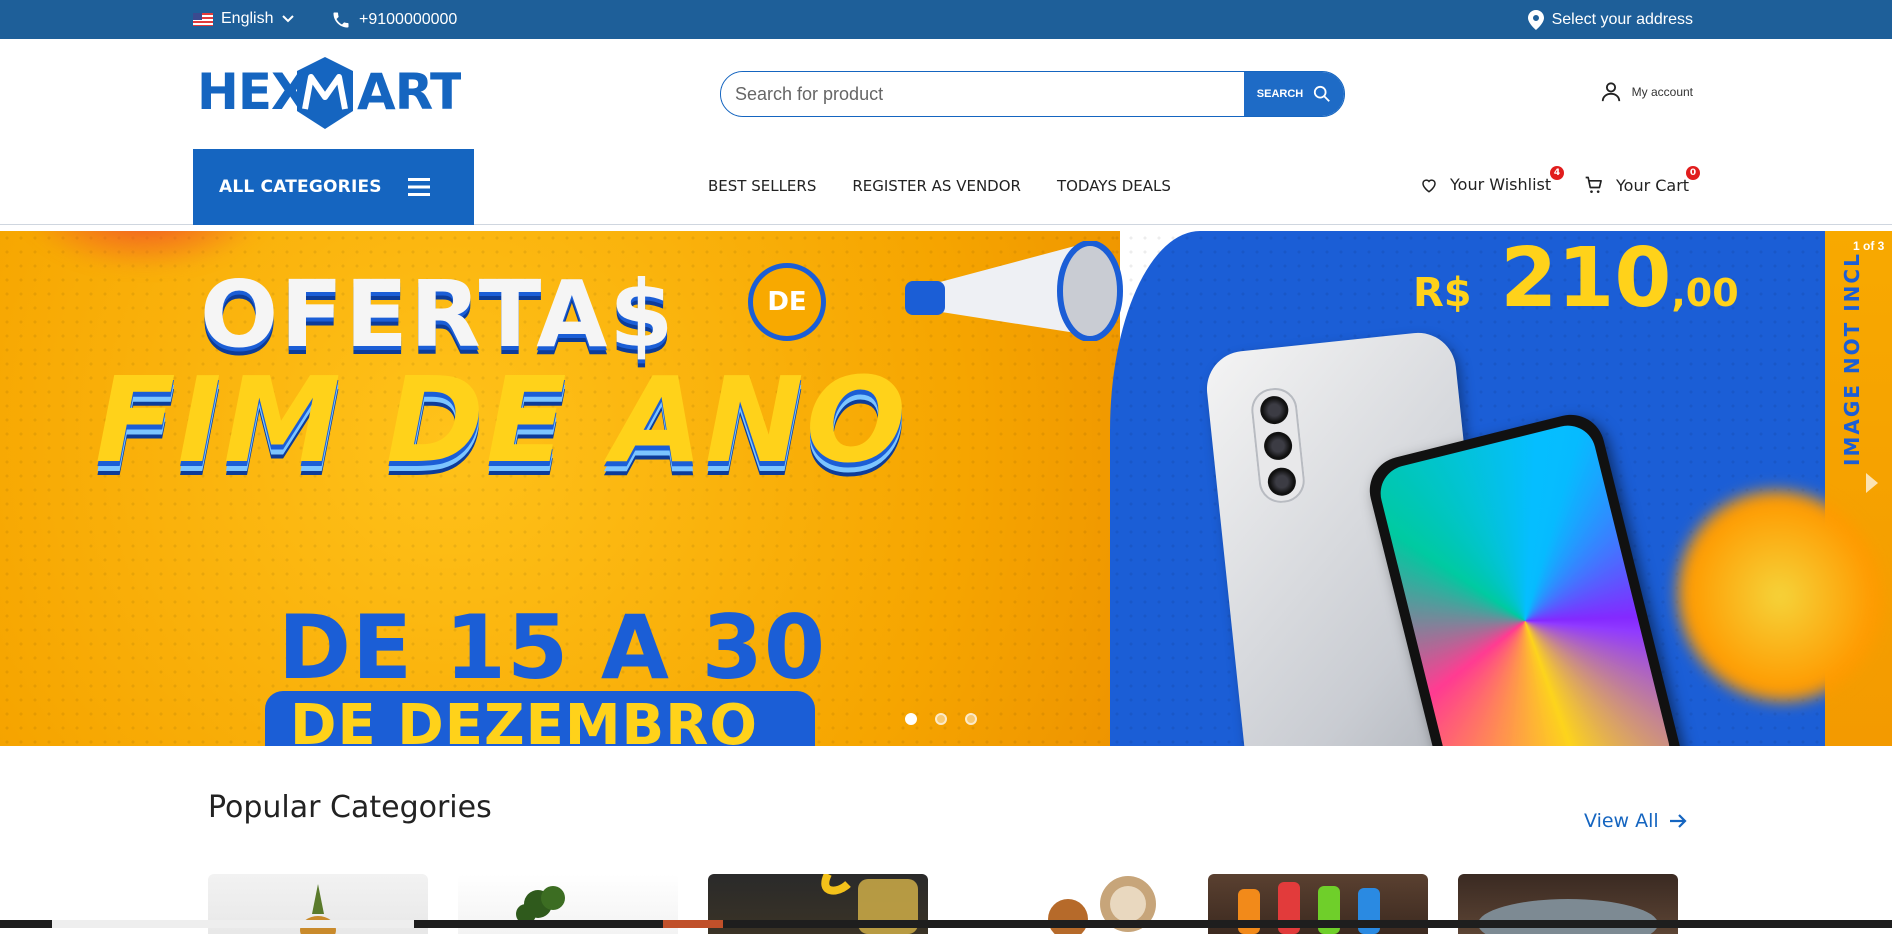  I want to click on price-currency: R$, so click(1442, 293).